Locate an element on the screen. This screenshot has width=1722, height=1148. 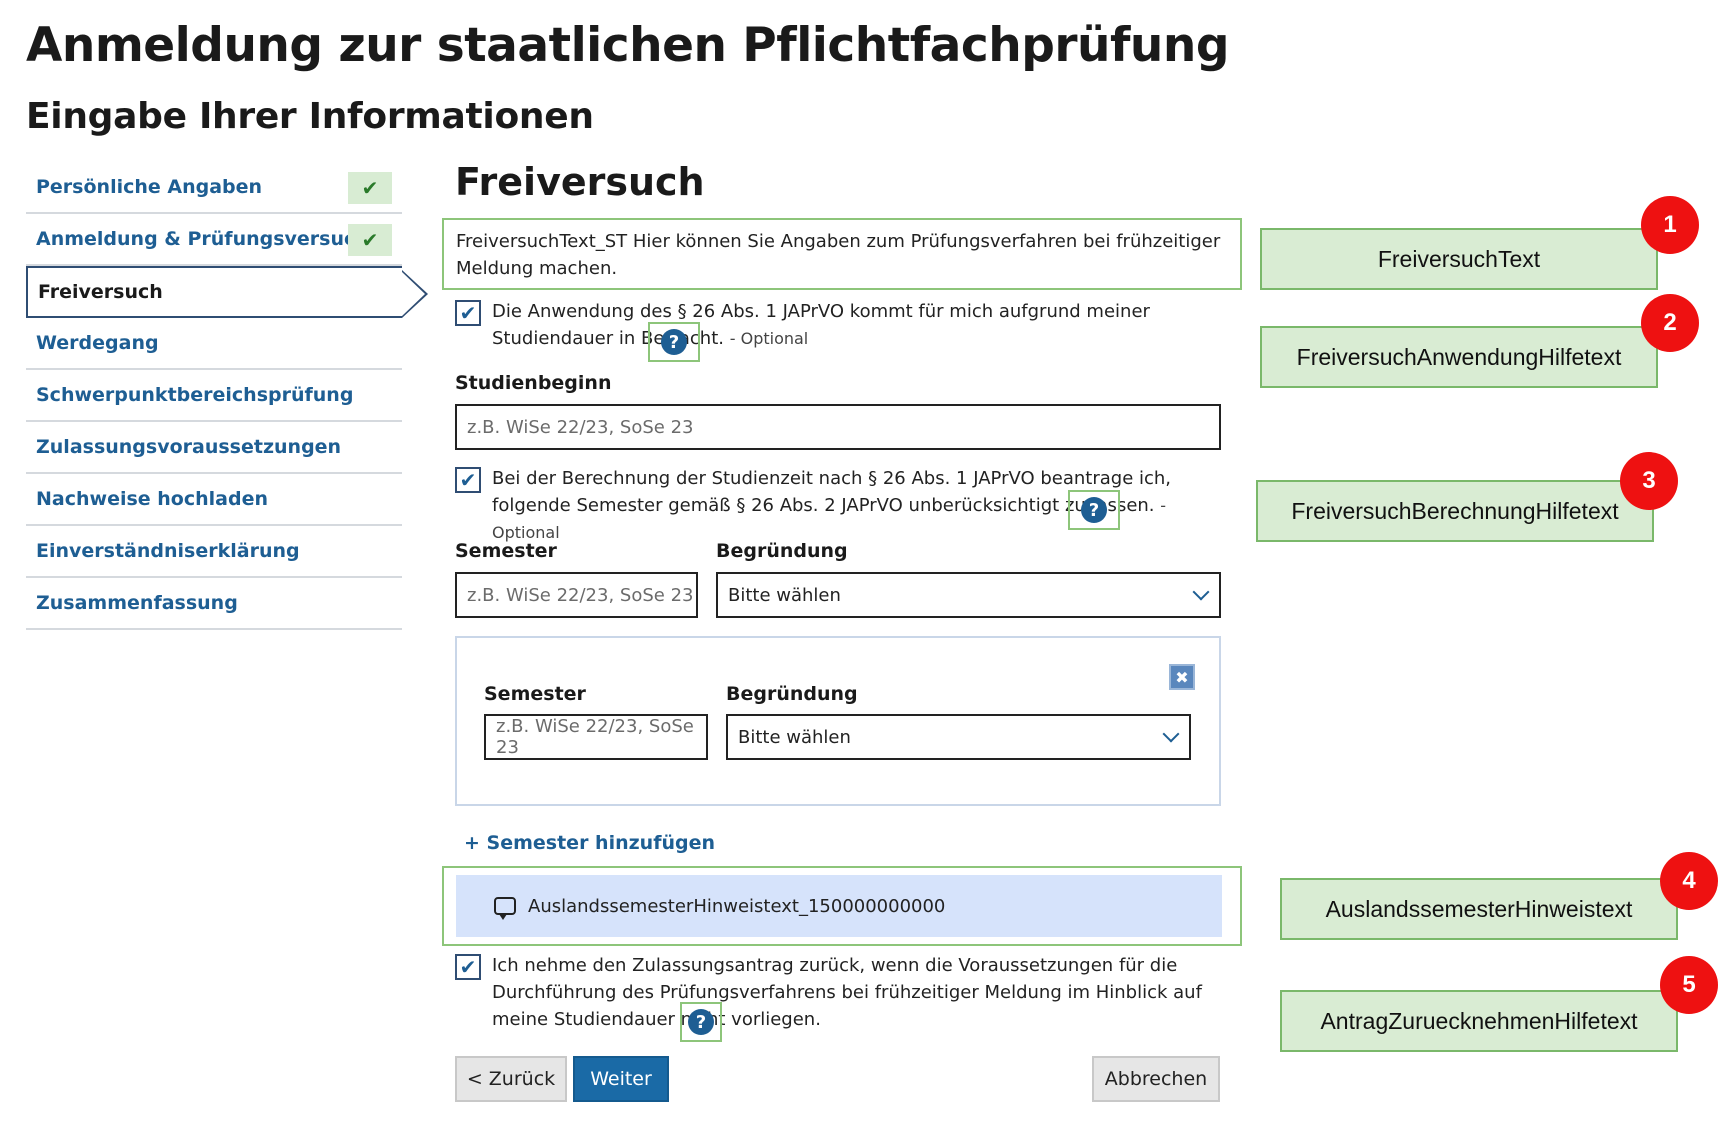
sidebar-item-label: Freiversuch is located at coordinates (100, 292).